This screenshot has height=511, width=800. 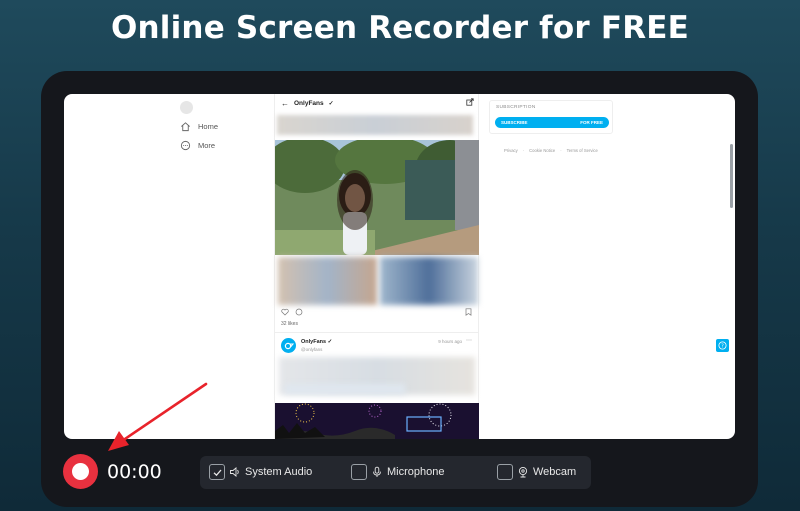 I want to click on checkmark-icon, so click(x=217, y=472).